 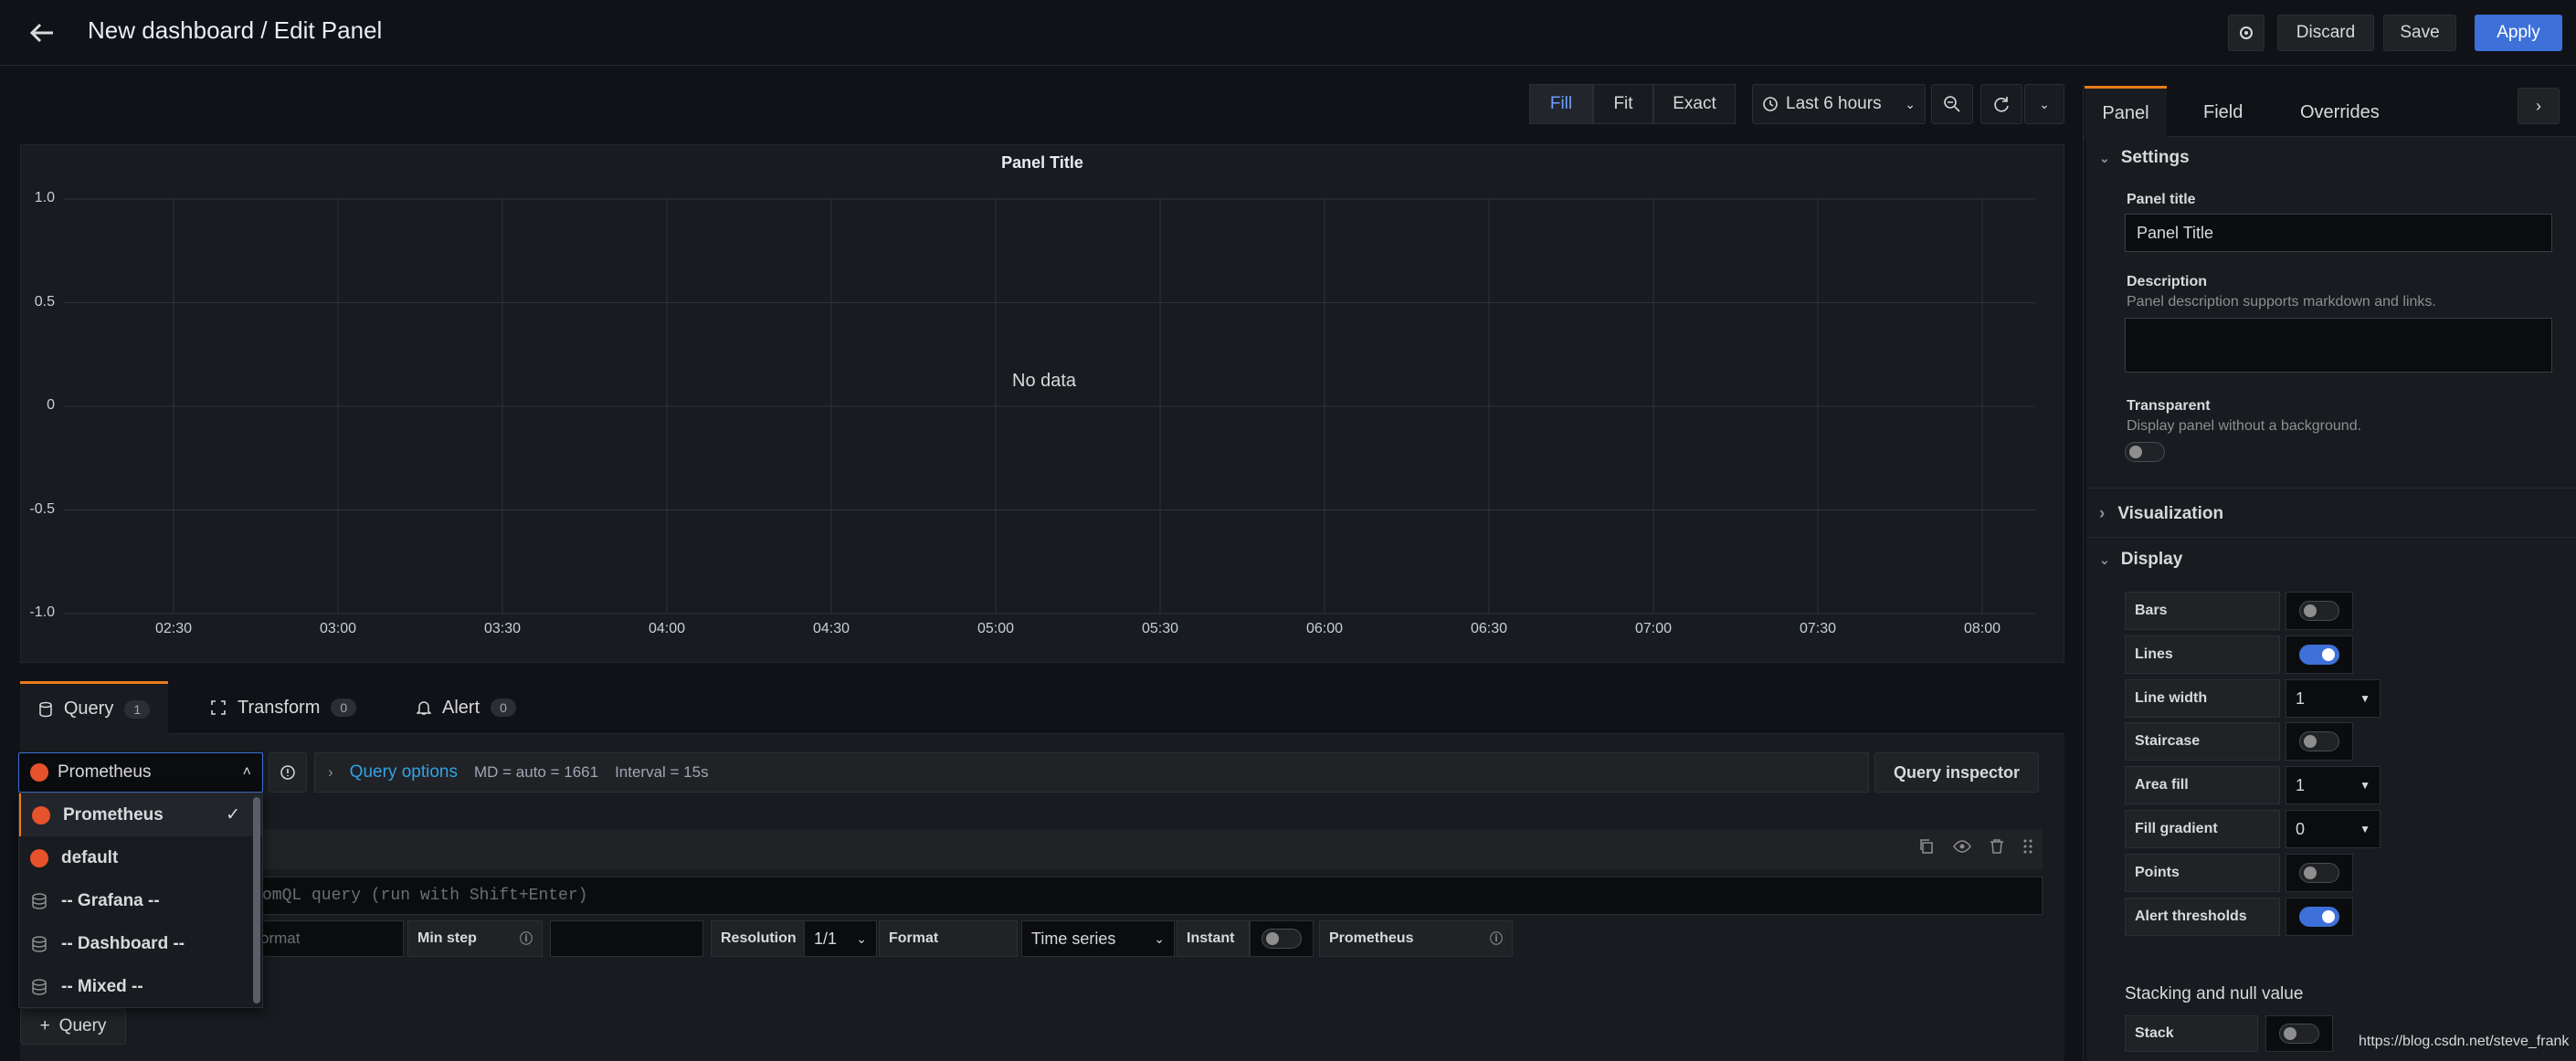 I want to click on query-input: omQL query (run with Shift+Enter), so click(x=1031, y=896).